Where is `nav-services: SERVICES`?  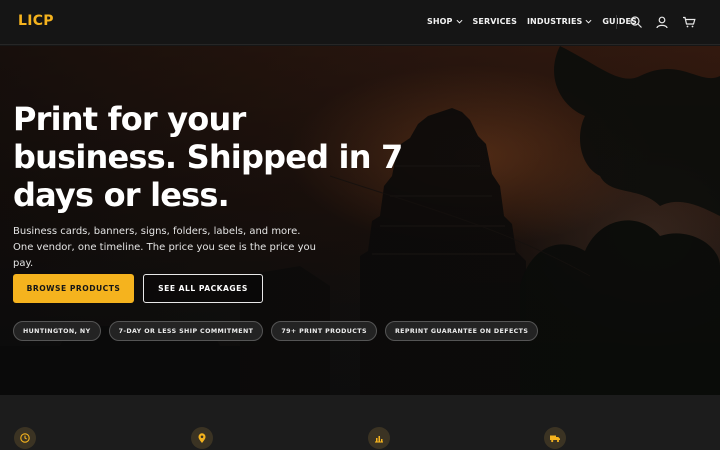
nav-services: SERVICES is located at coordinates (495, 21).